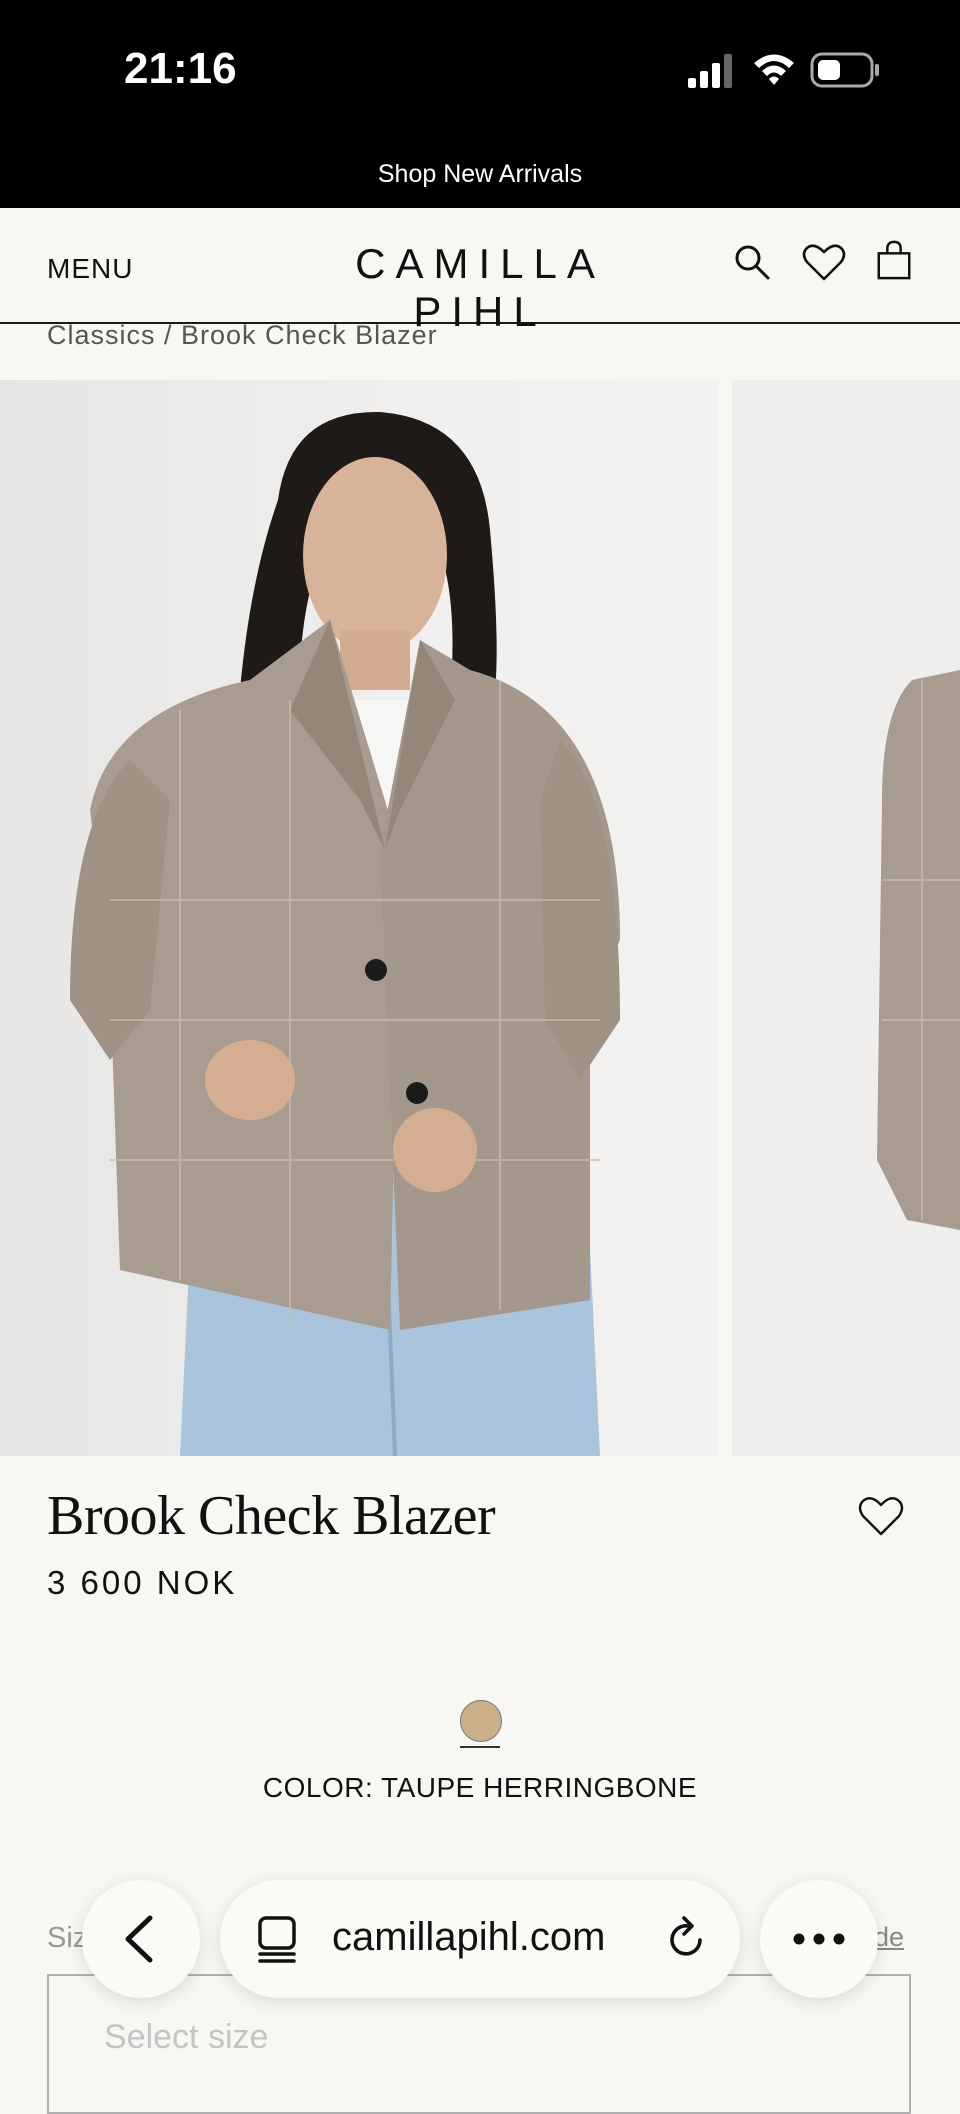  Describe the element at coordinates (480, 1787) in the screenshot. I see `color-label: COLOR: TAUPE HERRINGBONE` at that location.